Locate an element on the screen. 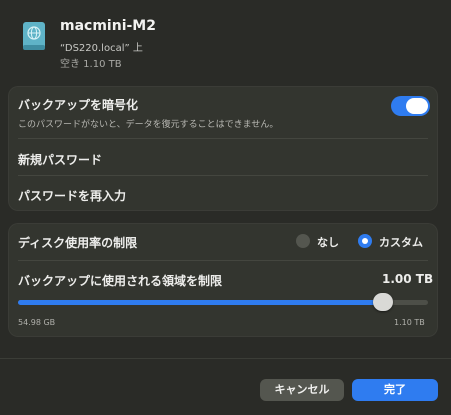 The image size is (451, 415). encrypt-backup-toggle is located at coordinates (410, 106).